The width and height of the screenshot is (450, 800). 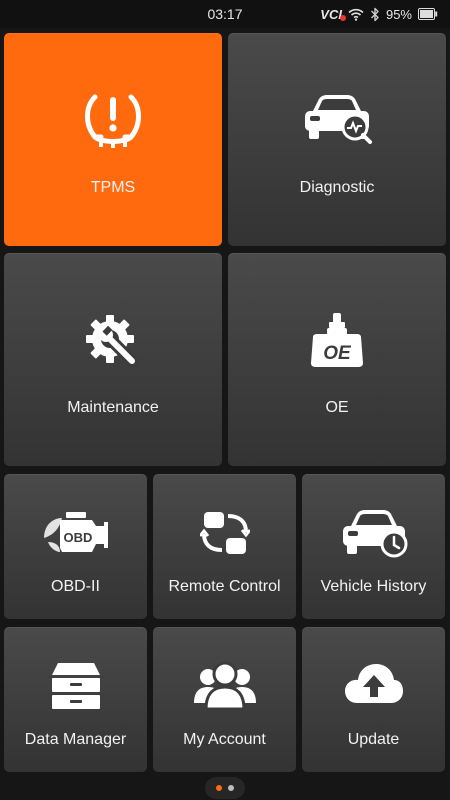 What do you see at coordinates (373, 586) in the screenshot?
I see `tile-label: Vehicle History` at bounding box center [373, 586].